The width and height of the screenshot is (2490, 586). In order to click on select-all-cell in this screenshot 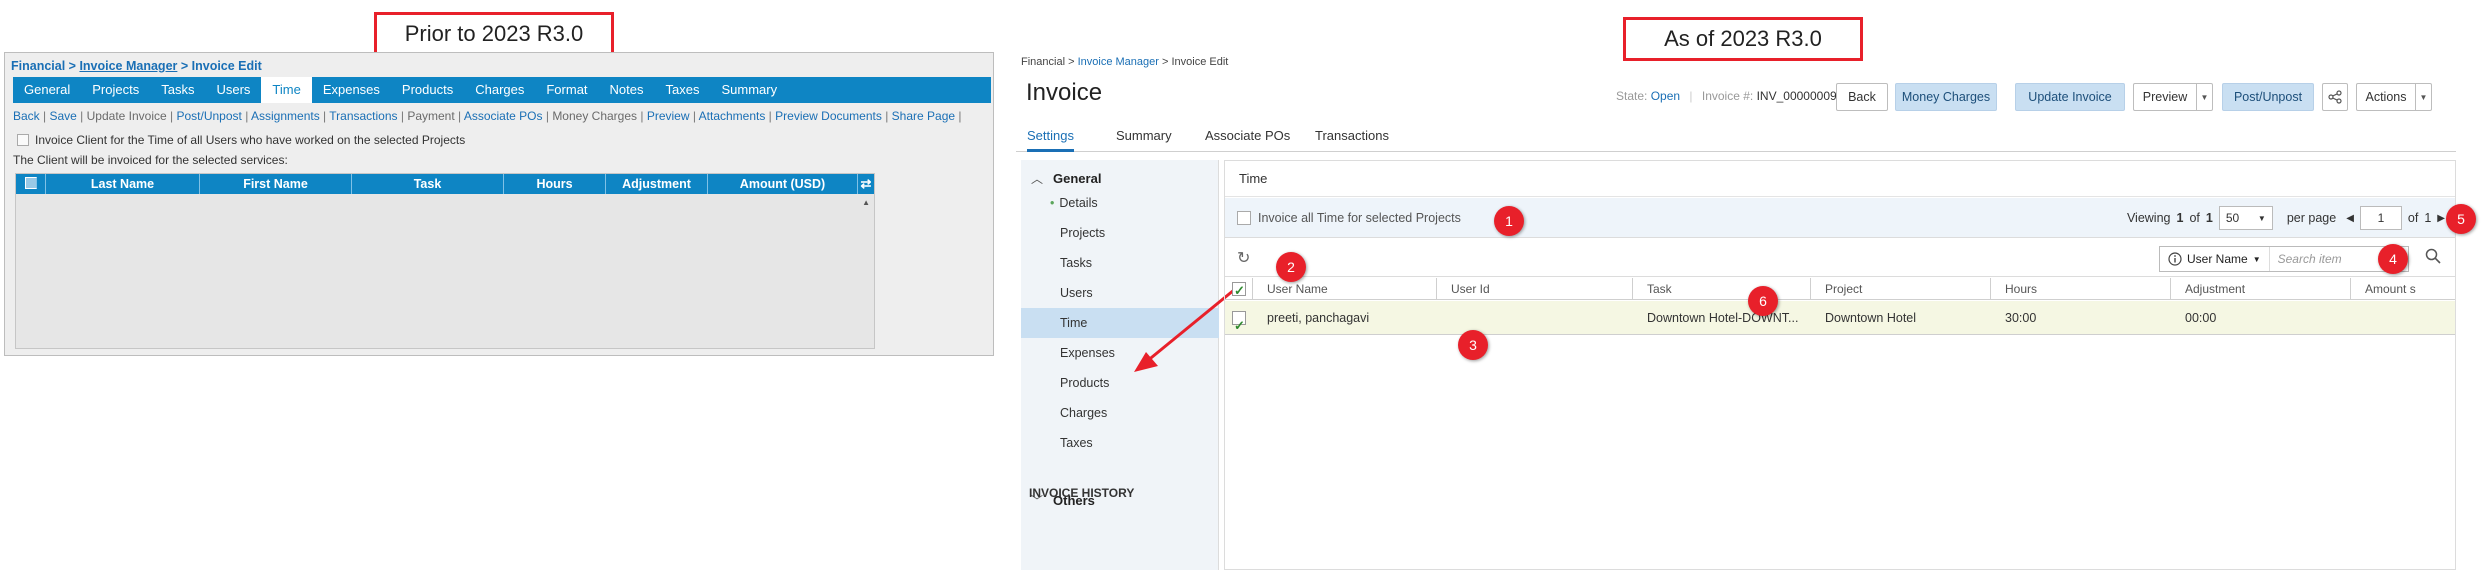, I will do `click(1239, 288)`.